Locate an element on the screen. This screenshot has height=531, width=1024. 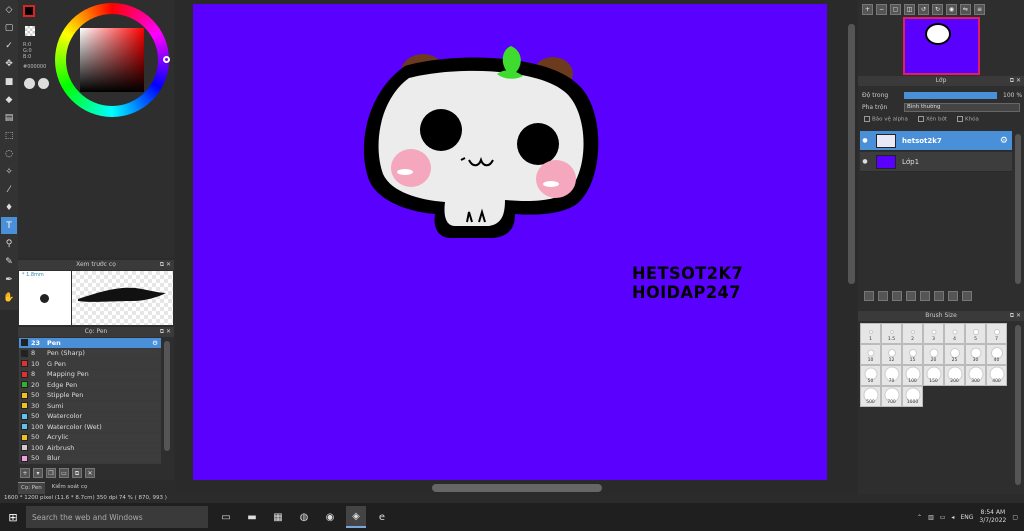
protect-alpha-checkbox: Bảo vệ alpha is located at coordinates (886, 118).